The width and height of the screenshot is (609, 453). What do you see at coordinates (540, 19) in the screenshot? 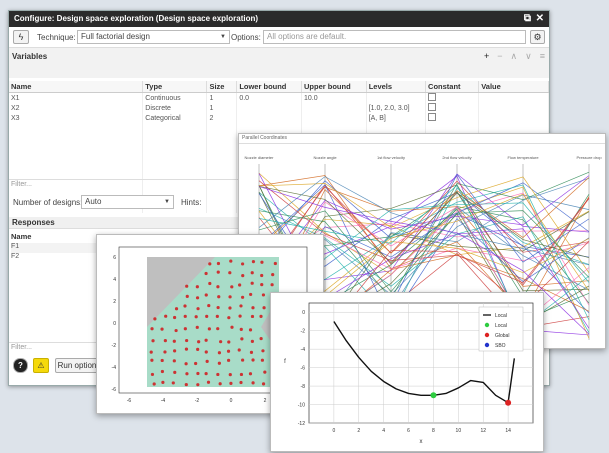
I see `close-icon: ✕` at bounding box center [540, 19].